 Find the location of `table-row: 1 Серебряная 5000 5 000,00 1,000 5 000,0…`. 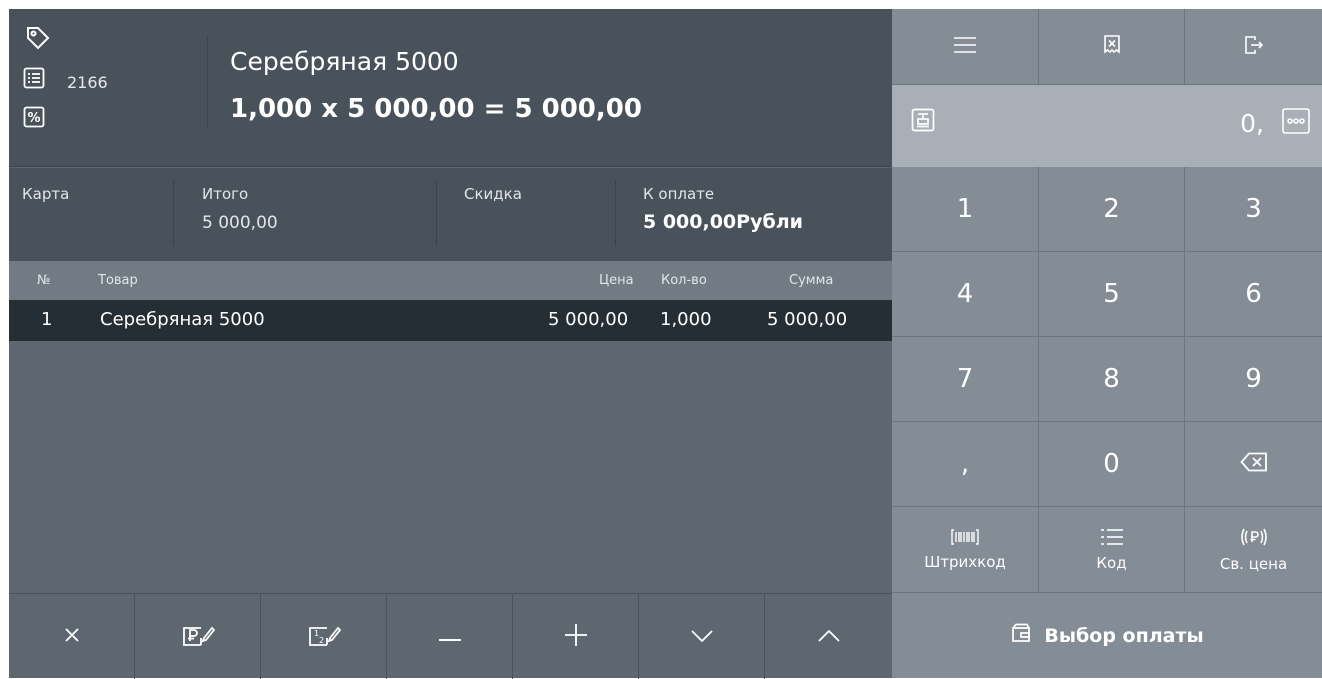

table-row: 1 Серебряная 5000 5 000,00 1,000 5 000,0… is located at coordinates (450, 320).